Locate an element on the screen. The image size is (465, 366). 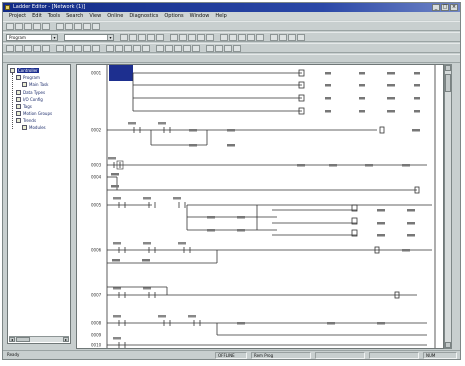
menu-view: View is located at coordinates (95, 16).